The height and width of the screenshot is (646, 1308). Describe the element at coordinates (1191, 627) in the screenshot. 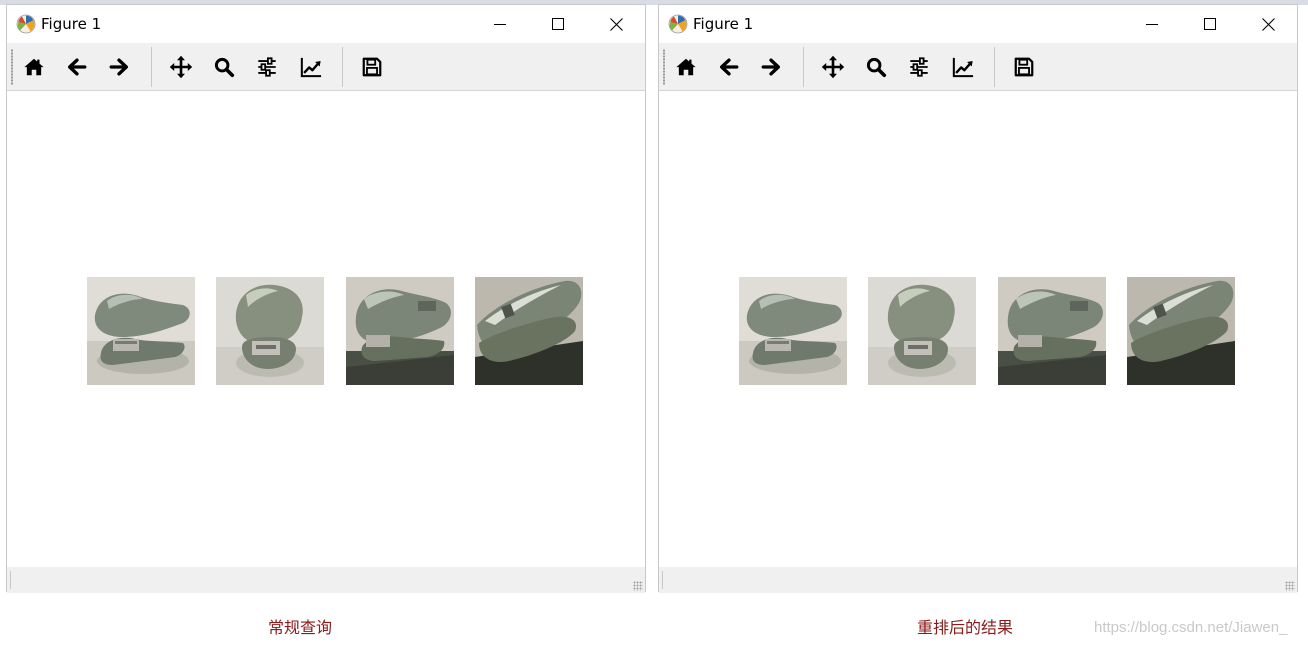

I see `watermark-url: https://blog.csdn.net/Jiawen_` at that location.